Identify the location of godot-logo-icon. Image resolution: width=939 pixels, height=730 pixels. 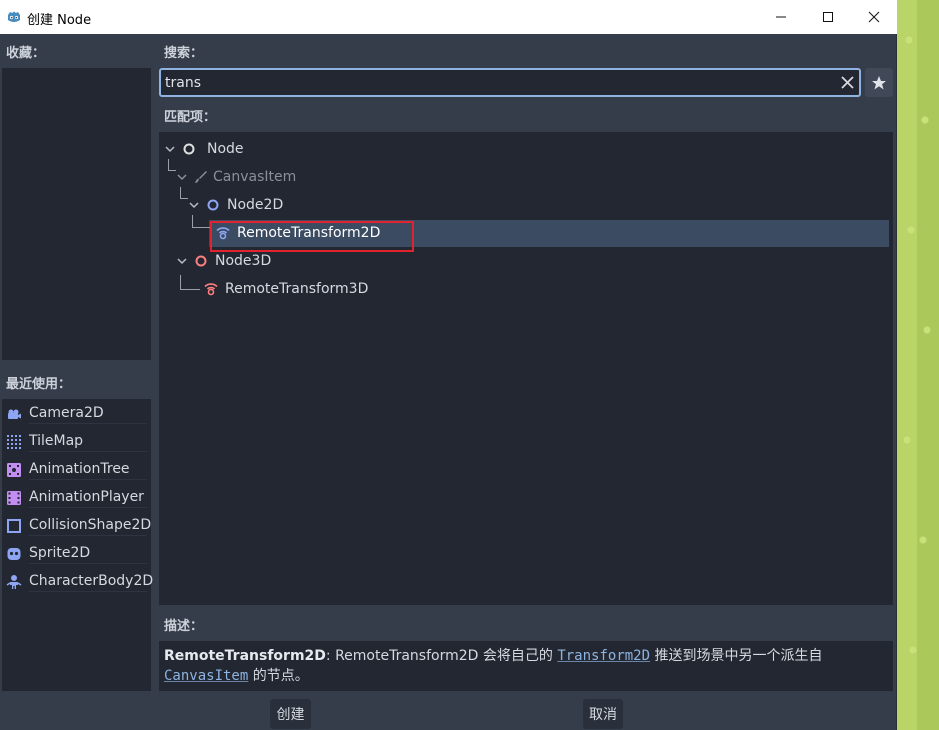
(14, 16).